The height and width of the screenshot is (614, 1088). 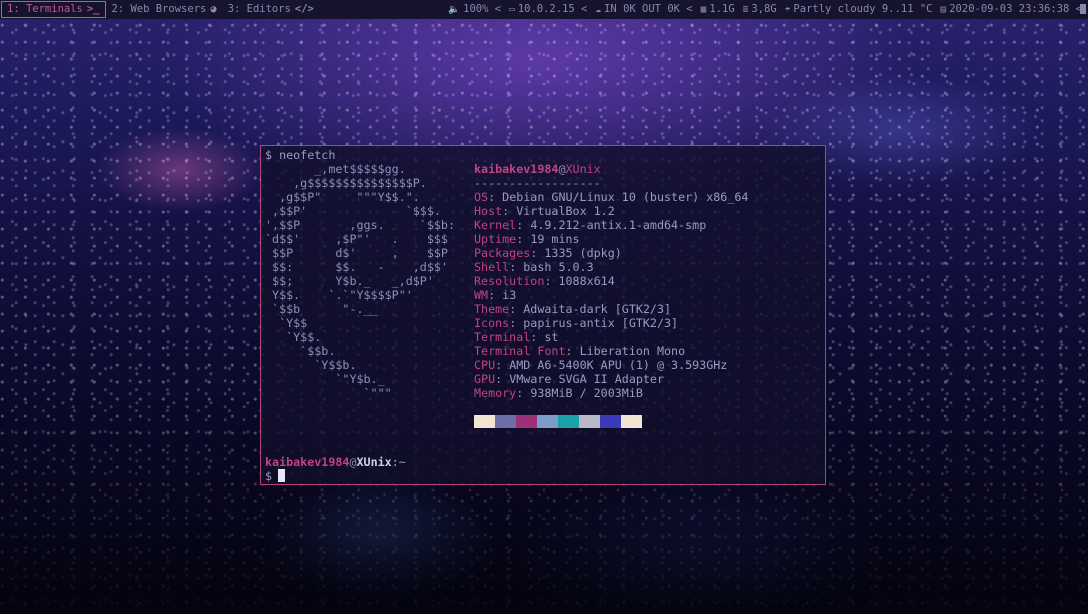 What do you see at coordinates (764, 9) in the screenshot?
I see `status-text: 3,8G` at bounding box center [764, 9].